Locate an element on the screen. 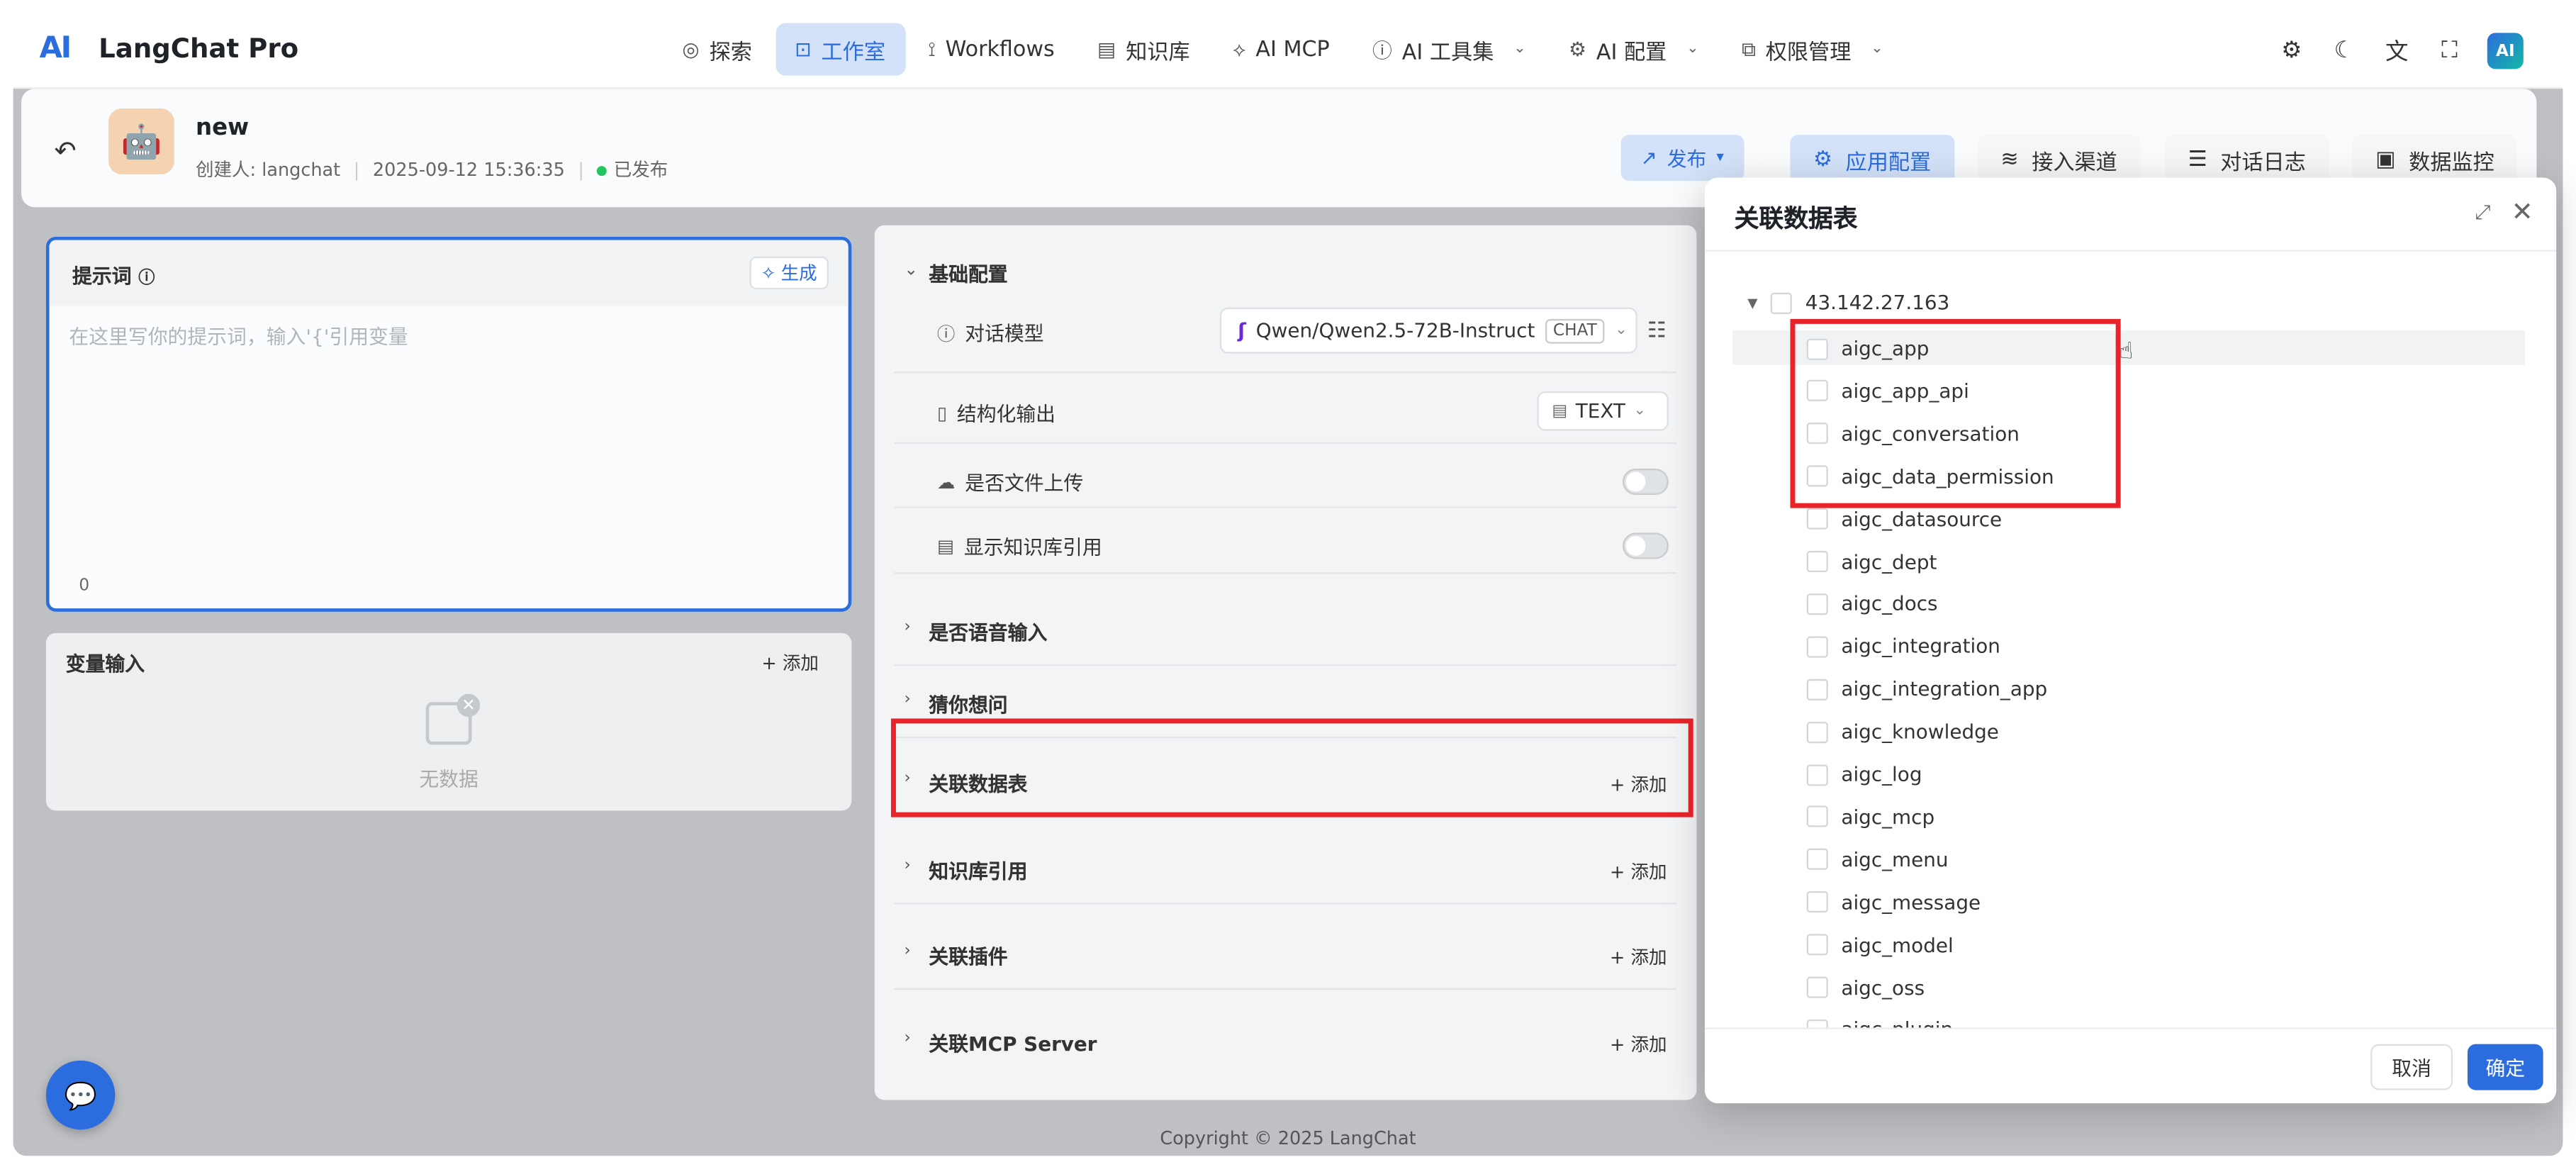 The image size is (2576, 1167). chat-fab: 💬 is located at coordinates (81, 1095).